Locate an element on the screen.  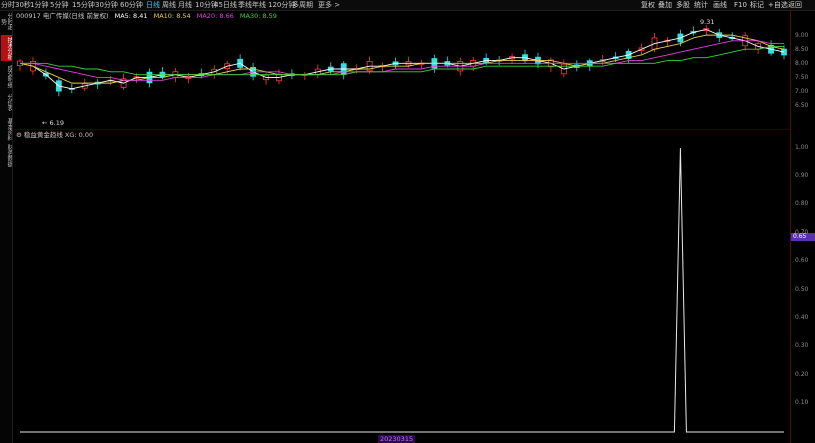
price-tick: 7.50 is located at coordinates (802, 77).